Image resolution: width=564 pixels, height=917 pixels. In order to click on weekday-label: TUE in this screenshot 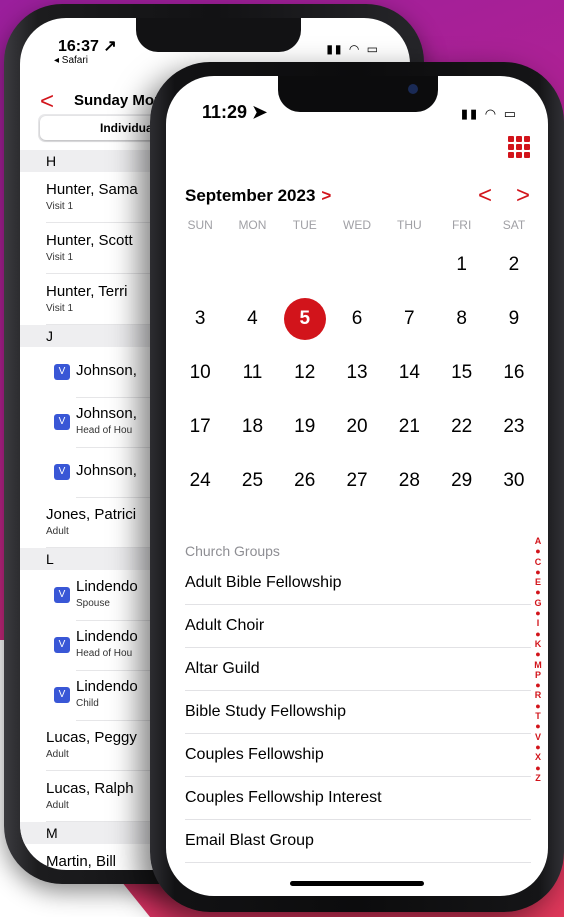, I will do `click(304, 225)`.